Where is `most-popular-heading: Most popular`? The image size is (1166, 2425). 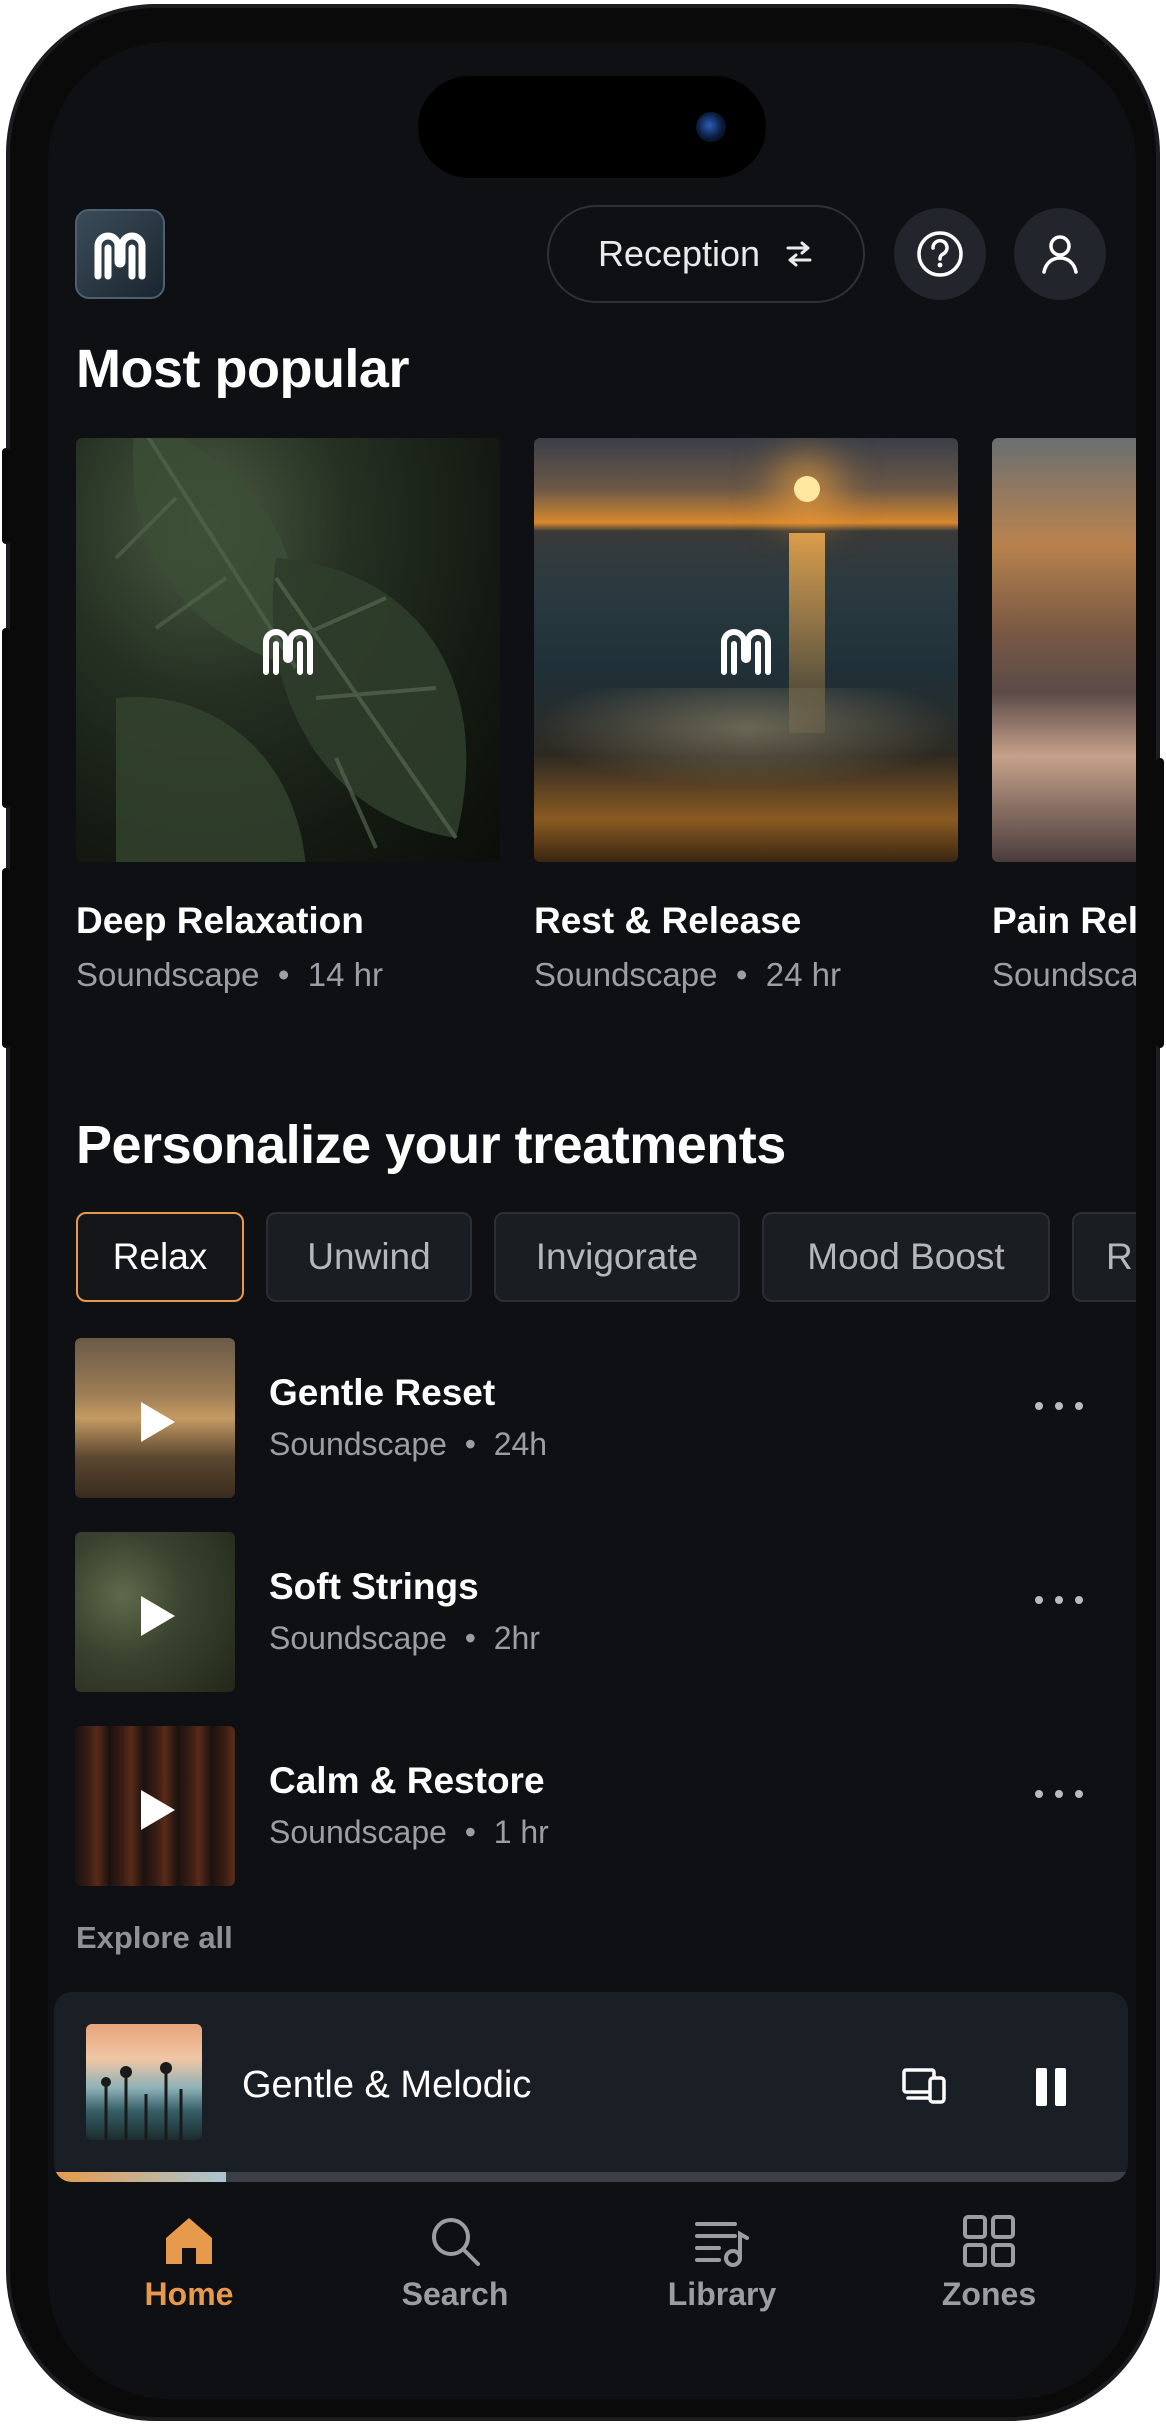 most-popular-heading: Most popular is located at coordinates (242, 369).